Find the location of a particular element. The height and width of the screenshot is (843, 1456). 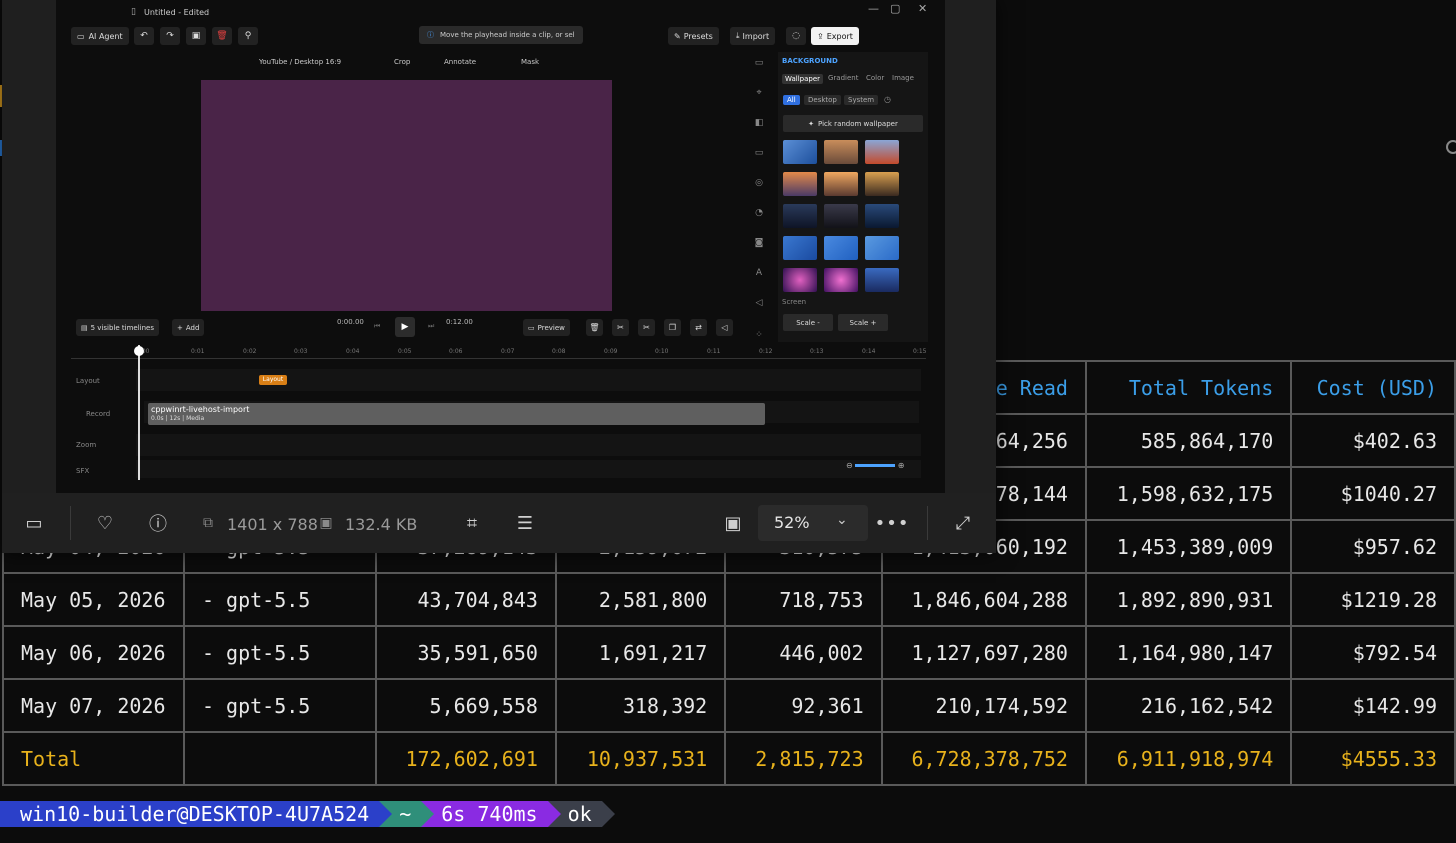

background-tool-icon: ▭ is located at coordinates (759, 63).